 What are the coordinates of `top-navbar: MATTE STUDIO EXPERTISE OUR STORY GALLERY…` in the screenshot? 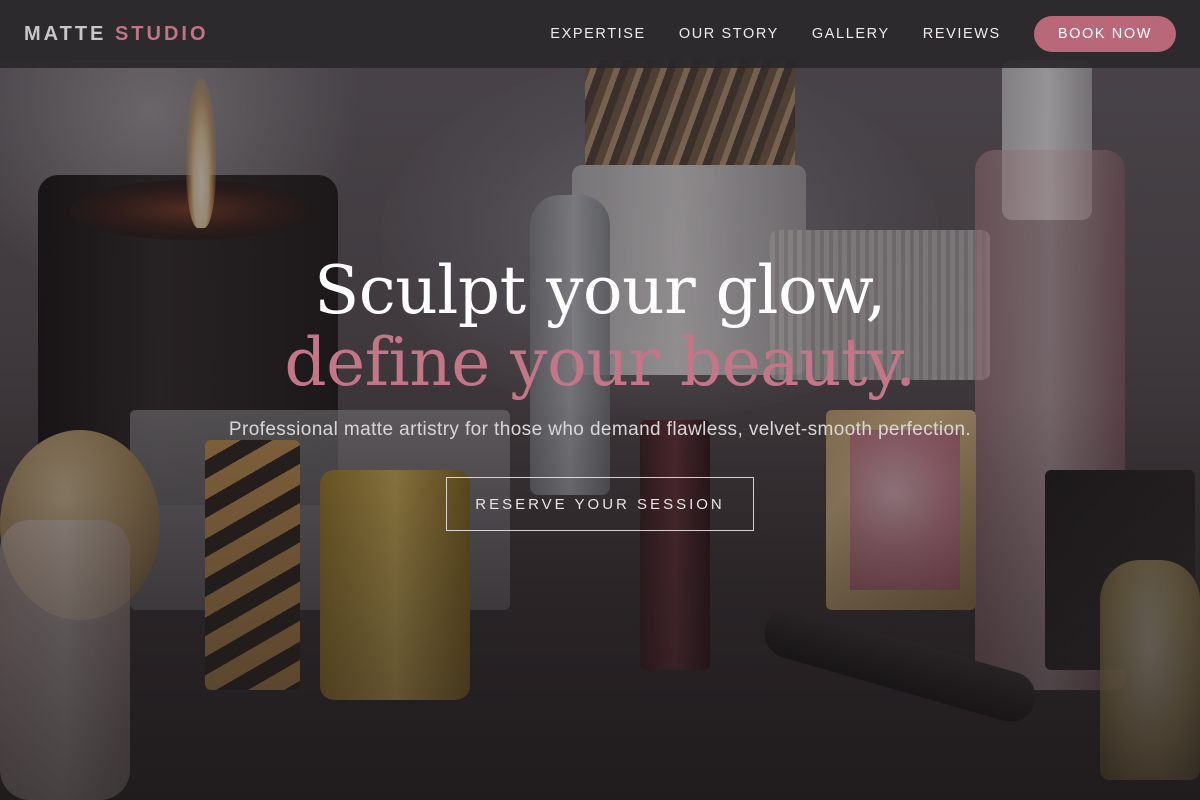 It's located at (600, 34).